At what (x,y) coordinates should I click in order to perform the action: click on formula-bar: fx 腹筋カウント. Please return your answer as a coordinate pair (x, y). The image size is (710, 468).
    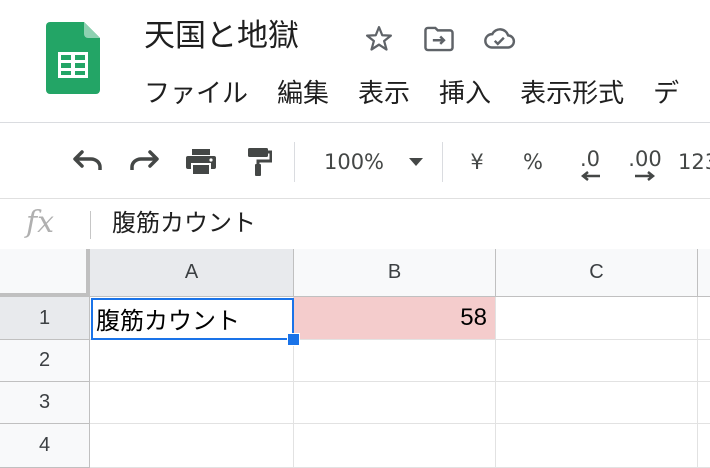
    Looking at the image, I should click on (355, 224).